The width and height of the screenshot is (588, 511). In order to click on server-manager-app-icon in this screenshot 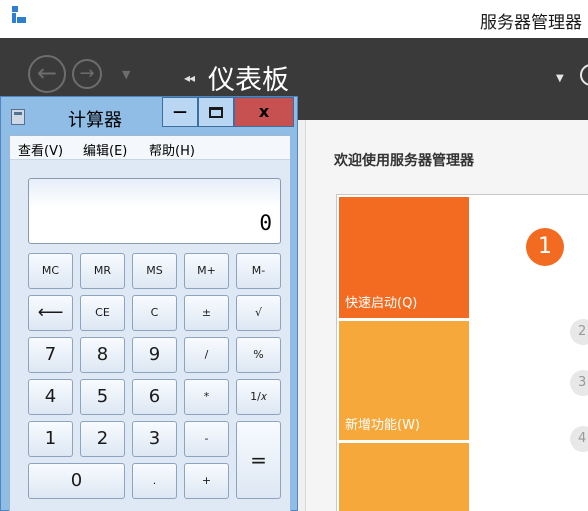, I will do `click(20, 15)`.